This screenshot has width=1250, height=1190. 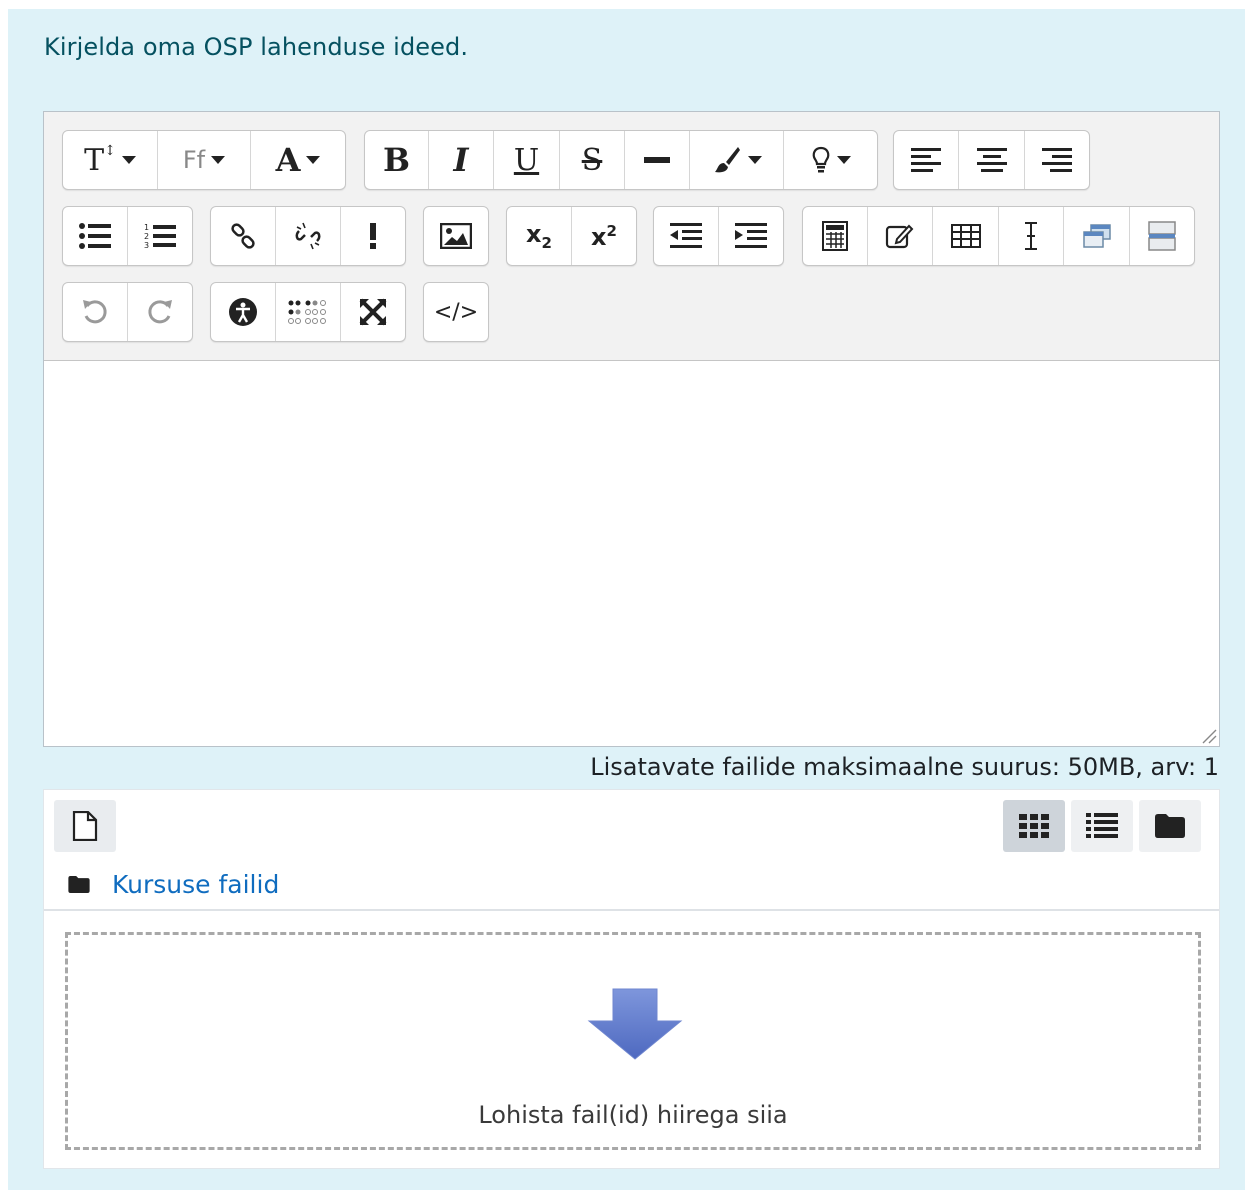 I want to click on indent-group, so click(x=718, y=236).